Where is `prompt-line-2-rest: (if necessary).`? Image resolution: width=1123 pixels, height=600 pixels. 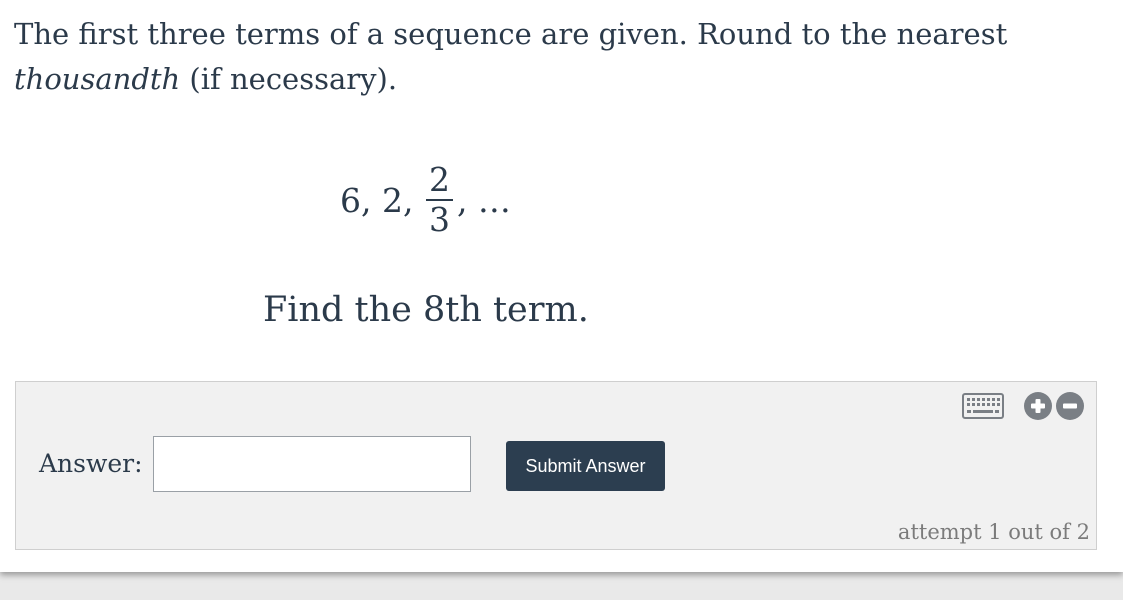
prompt-line-2-rest: (if necessary). is located at coordinates (289, 79).